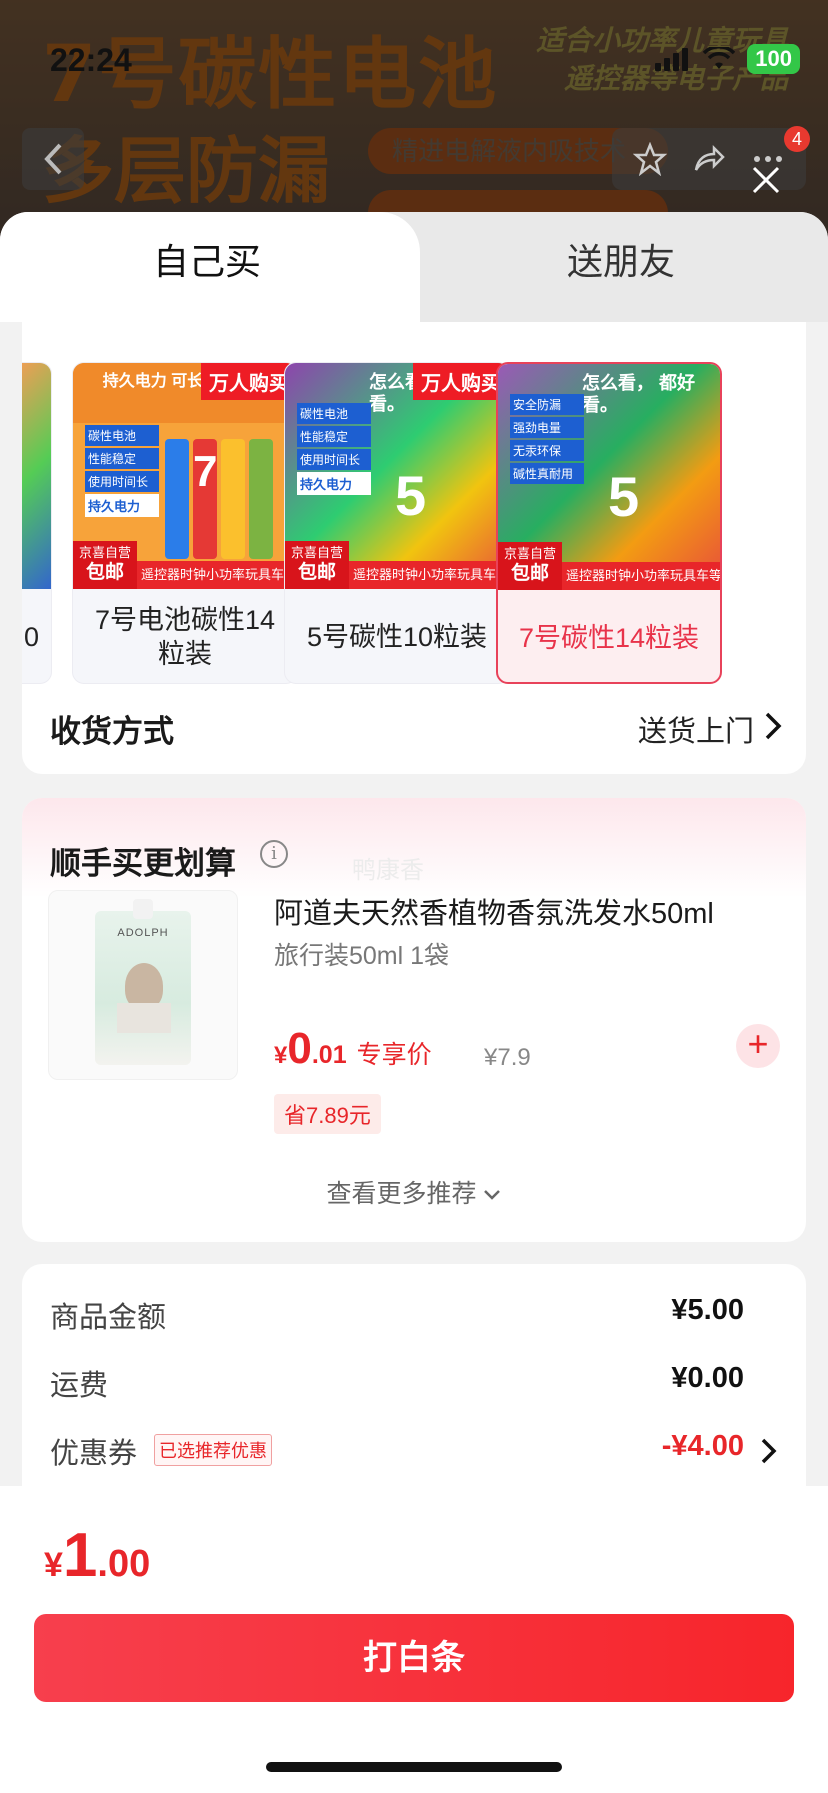  I want to click on dim-overlay, so click(414, 120).